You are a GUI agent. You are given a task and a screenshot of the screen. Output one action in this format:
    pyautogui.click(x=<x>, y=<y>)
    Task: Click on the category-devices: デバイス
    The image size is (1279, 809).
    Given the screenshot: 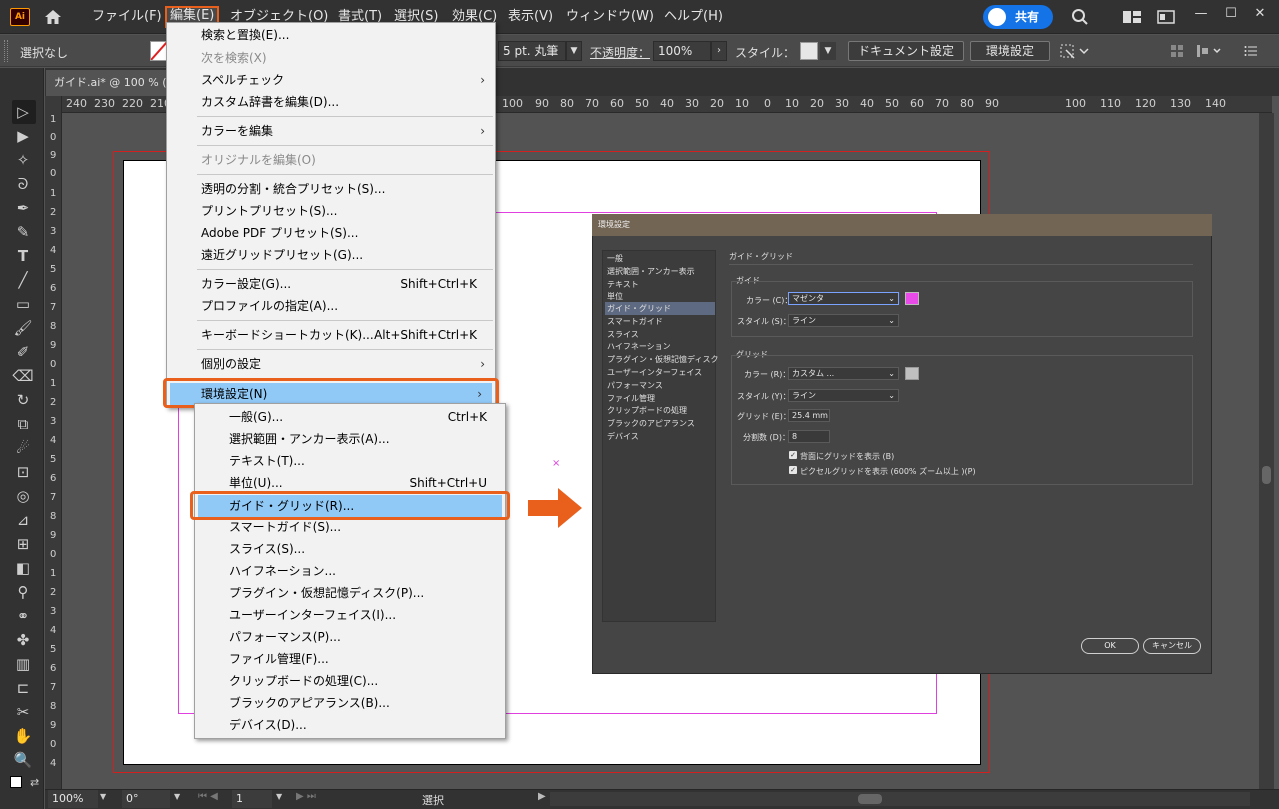 What is the action you would take?
    pyautogui.click(x=660, y=436)
    